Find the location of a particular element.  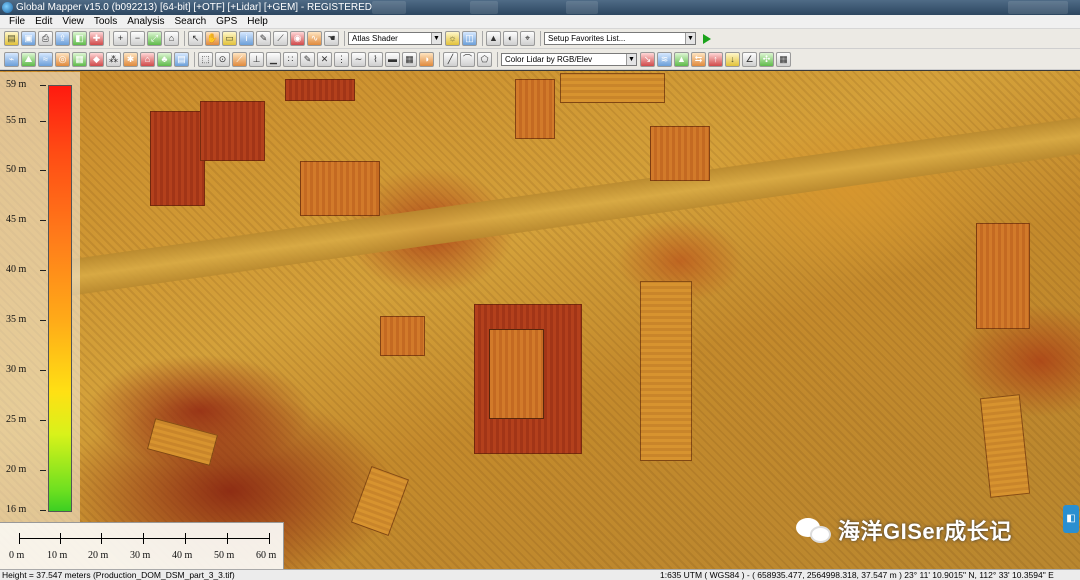

flatten-icon: ▬ is located at coordinates (392, 59).